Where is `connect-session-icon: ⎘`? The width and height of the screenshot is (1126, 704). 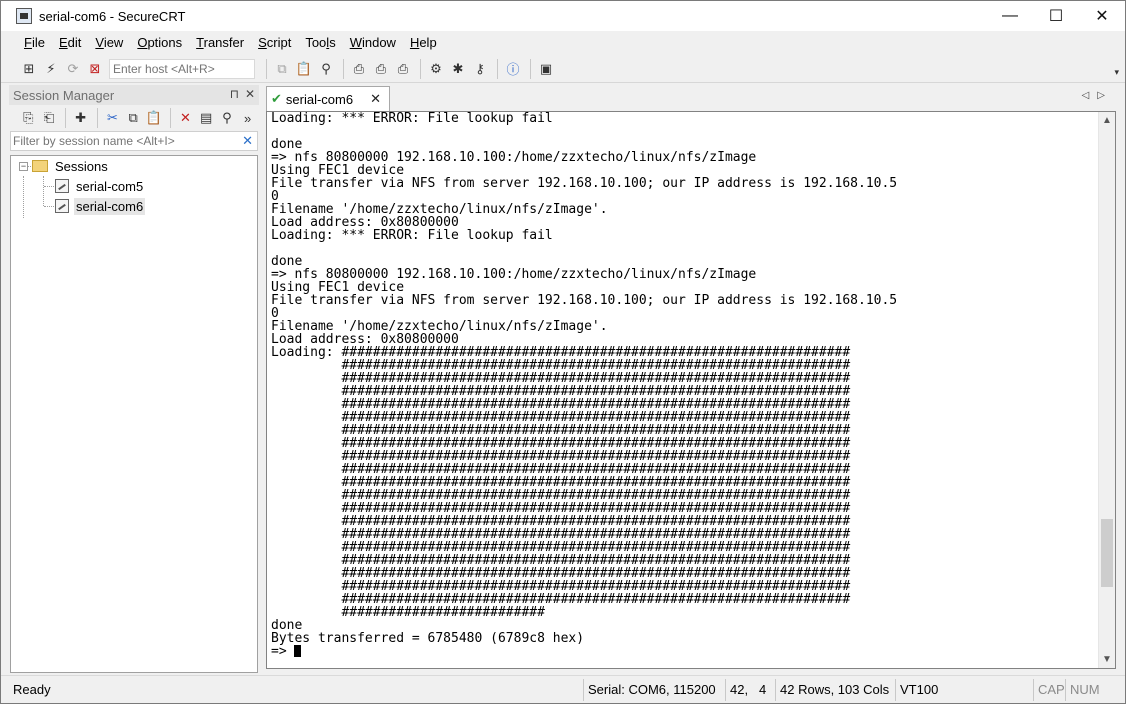
connect-session-icon: ⎘ is located at coordinates (28, 118).